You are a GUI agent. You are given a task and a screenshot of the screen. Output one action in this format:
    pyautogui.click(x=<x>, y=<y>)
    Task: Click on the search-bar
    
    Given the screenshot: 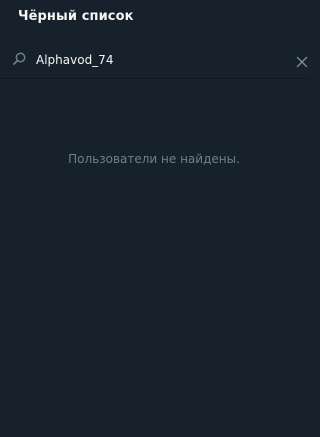 What is the action you would take?
    pyautogui.click(x=154, y=60)
    